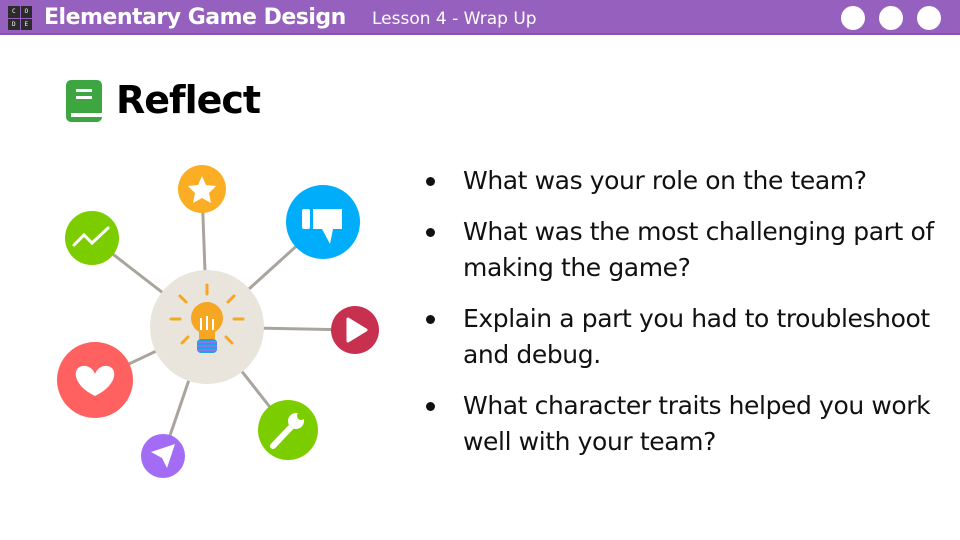 The image size is (960, 540). I want to click on play-icon, so click(355, 330).